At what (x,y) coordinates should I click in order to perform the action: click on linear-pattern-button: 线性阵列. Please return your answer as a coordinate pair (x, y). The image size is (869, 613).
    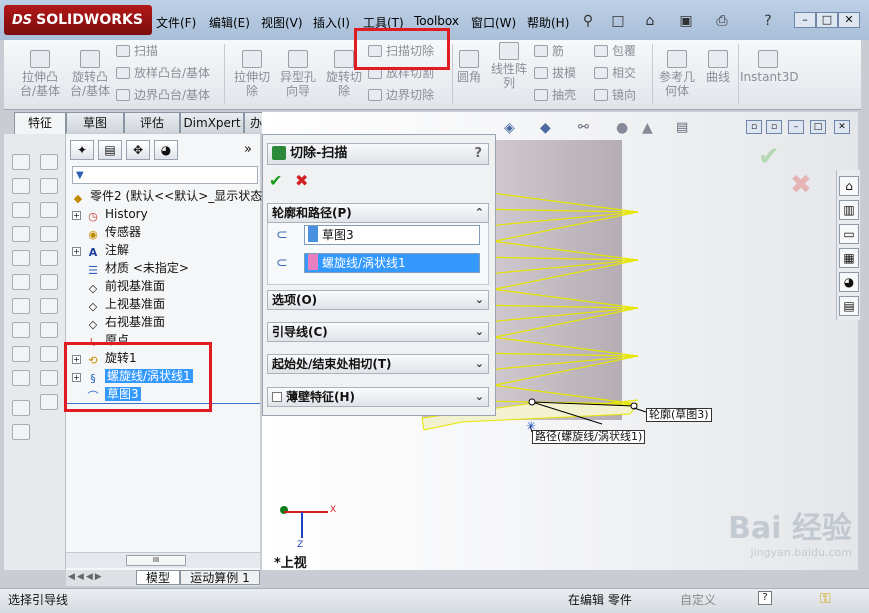
    Looking at the image, I should click on (509, 66).